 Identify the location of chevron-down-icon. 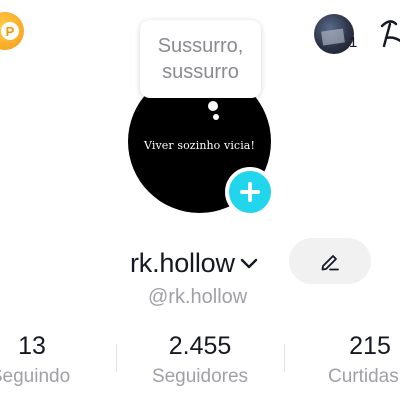
(248, 263).